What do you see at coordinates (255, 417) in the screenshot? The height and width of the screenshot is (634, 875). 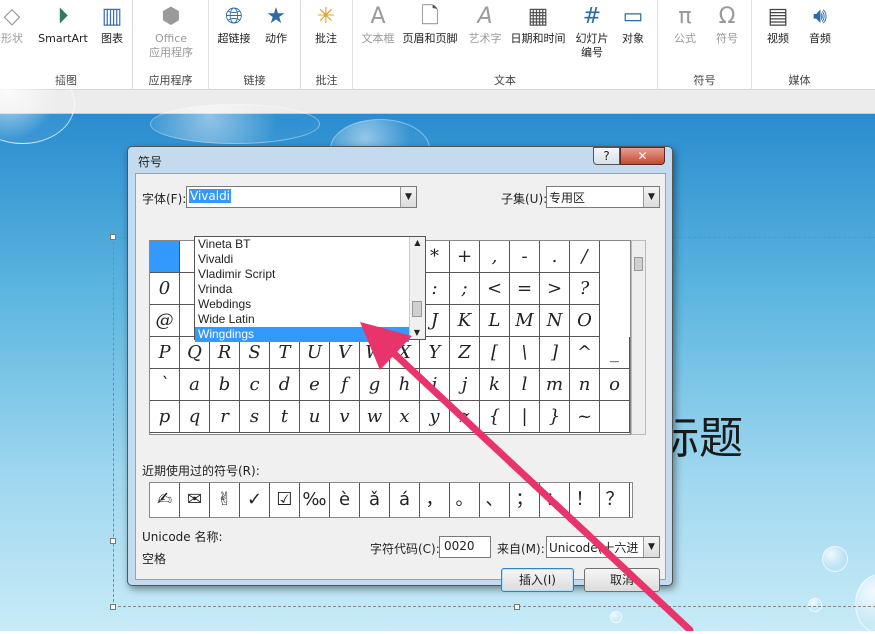 I see `symbol-cell: s` at bounding box center [255, 417].